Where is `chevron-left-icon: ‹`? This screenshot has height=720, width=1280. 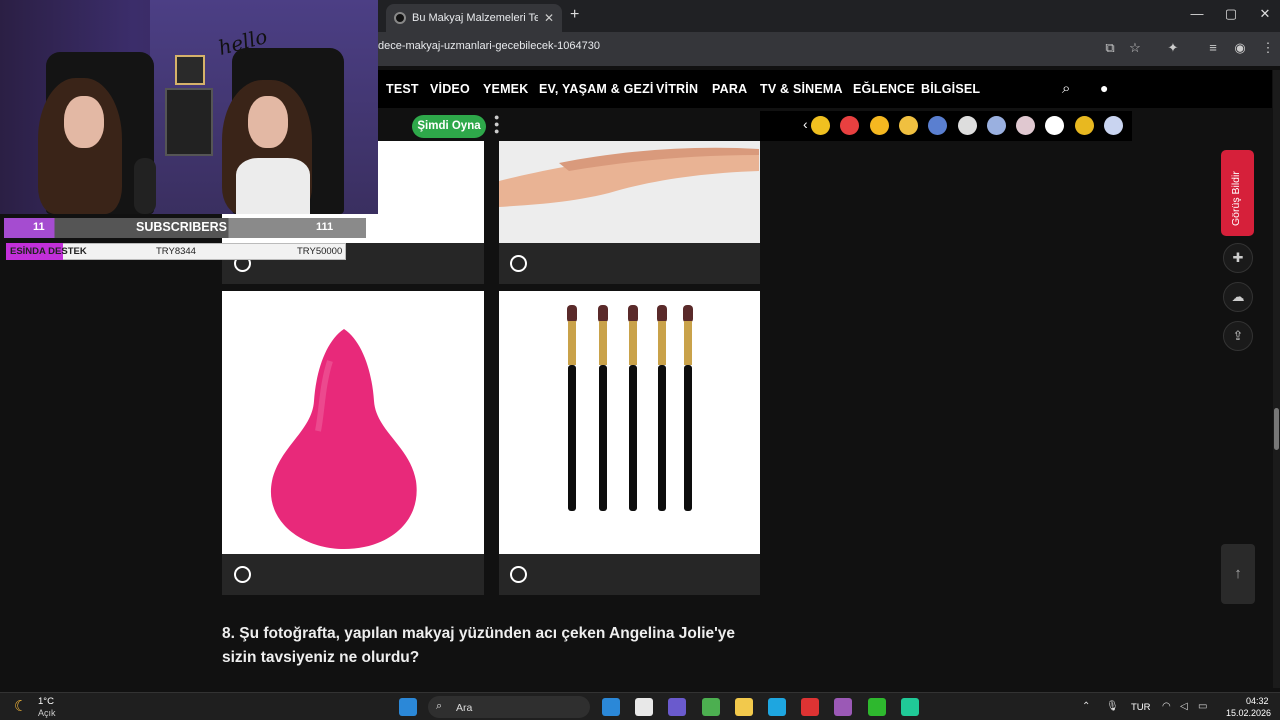 chevron-left-icon: ‹ is located at coordinates (805, 124).